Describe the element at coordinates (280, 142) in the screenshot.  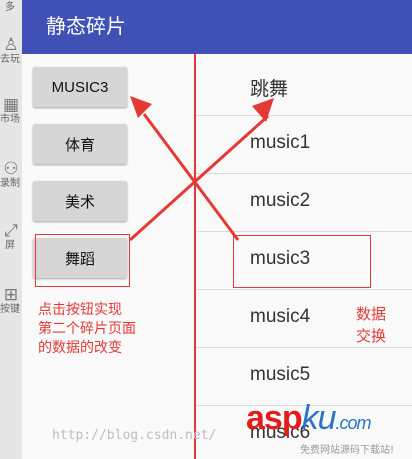
I see `list-item-label: music1` at that location.